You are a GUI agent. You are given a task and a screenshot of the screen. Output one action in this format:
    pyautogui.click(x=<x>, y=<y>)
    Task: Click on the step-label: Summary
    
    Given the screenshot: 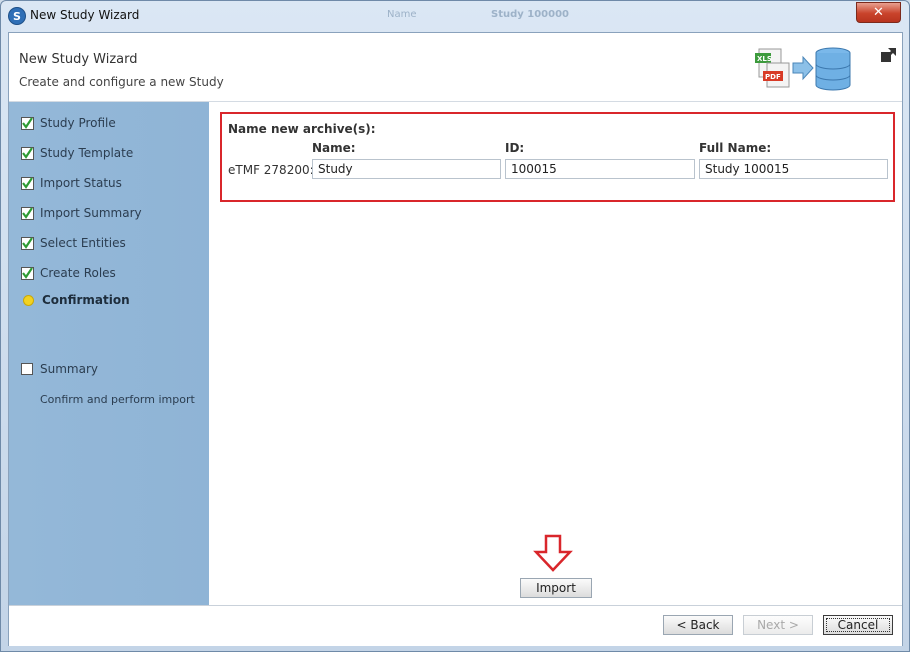 What is the action you would take?
    pyautogui.click(x=69, y=369)
    